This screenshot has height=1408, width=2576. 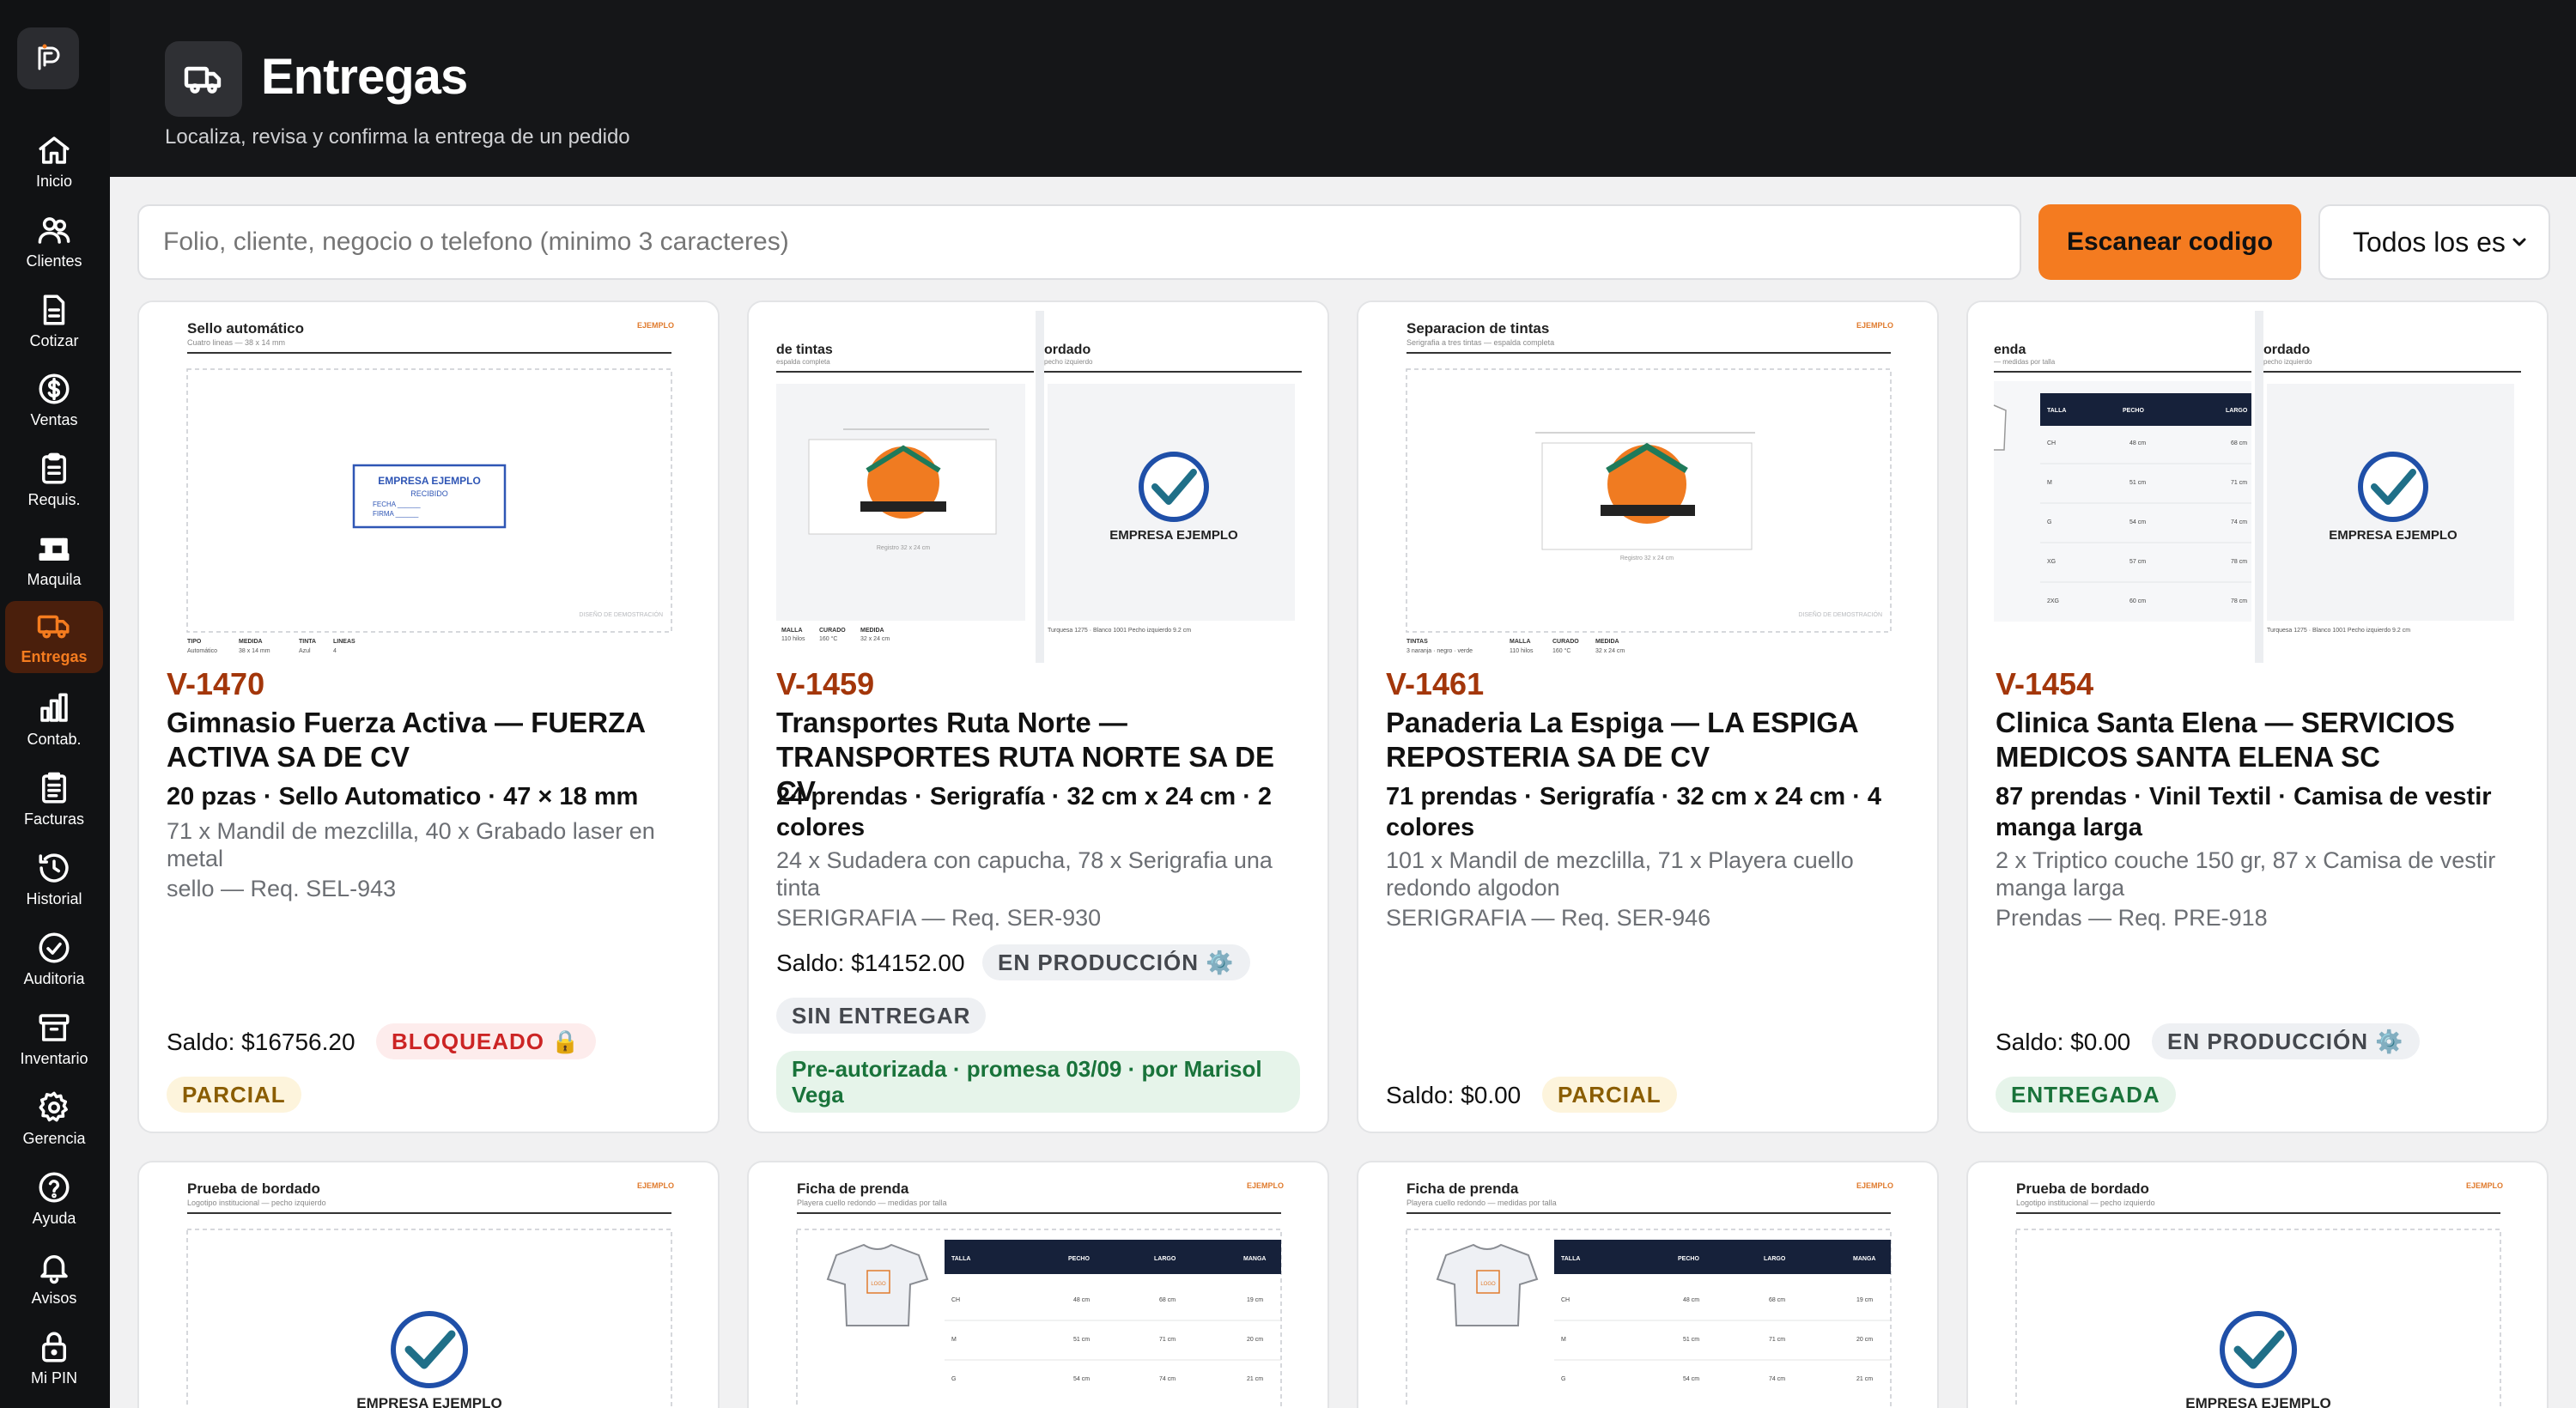 I want to click on thumb-logo-text: LOGO, so click(x=878, y=1284).